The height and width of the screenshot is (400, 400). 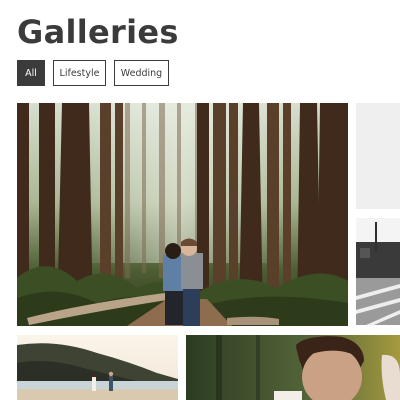 What do you see at coordinates (31, 73) in the screenshot?
I see `filter-all-button: All` at bounding box center [31, 73].